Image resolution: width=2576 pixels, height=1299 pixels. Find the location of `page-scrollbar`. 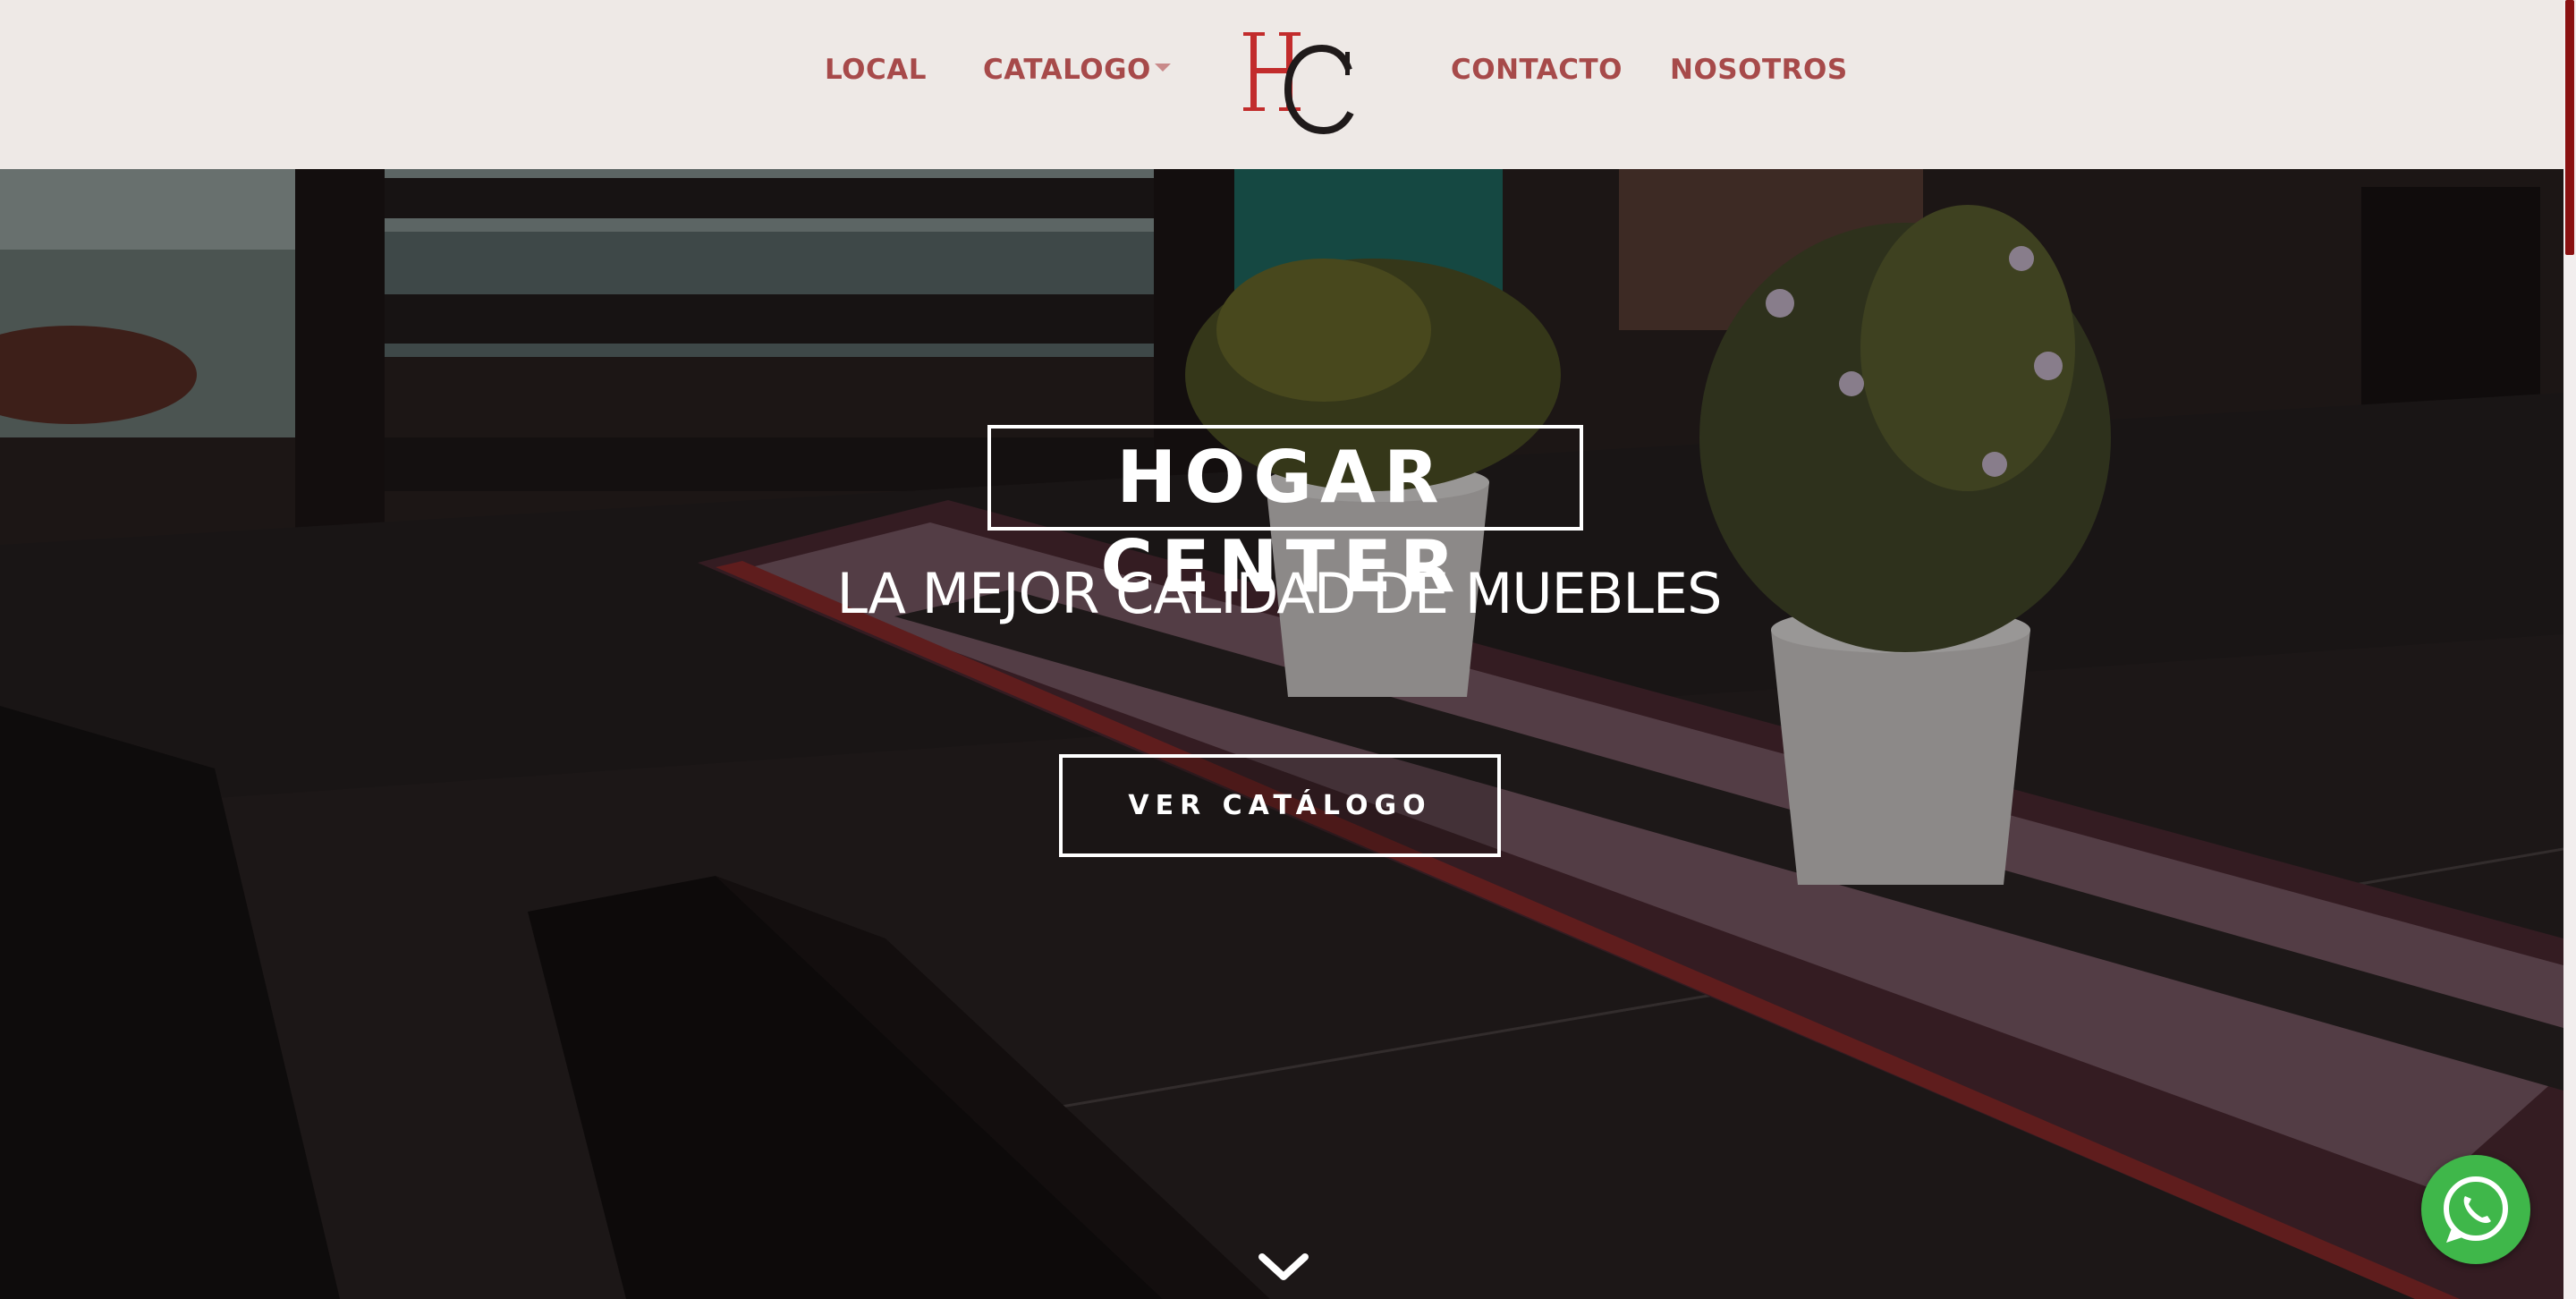

page-scrollbar is located at coordinates (2569, 649).